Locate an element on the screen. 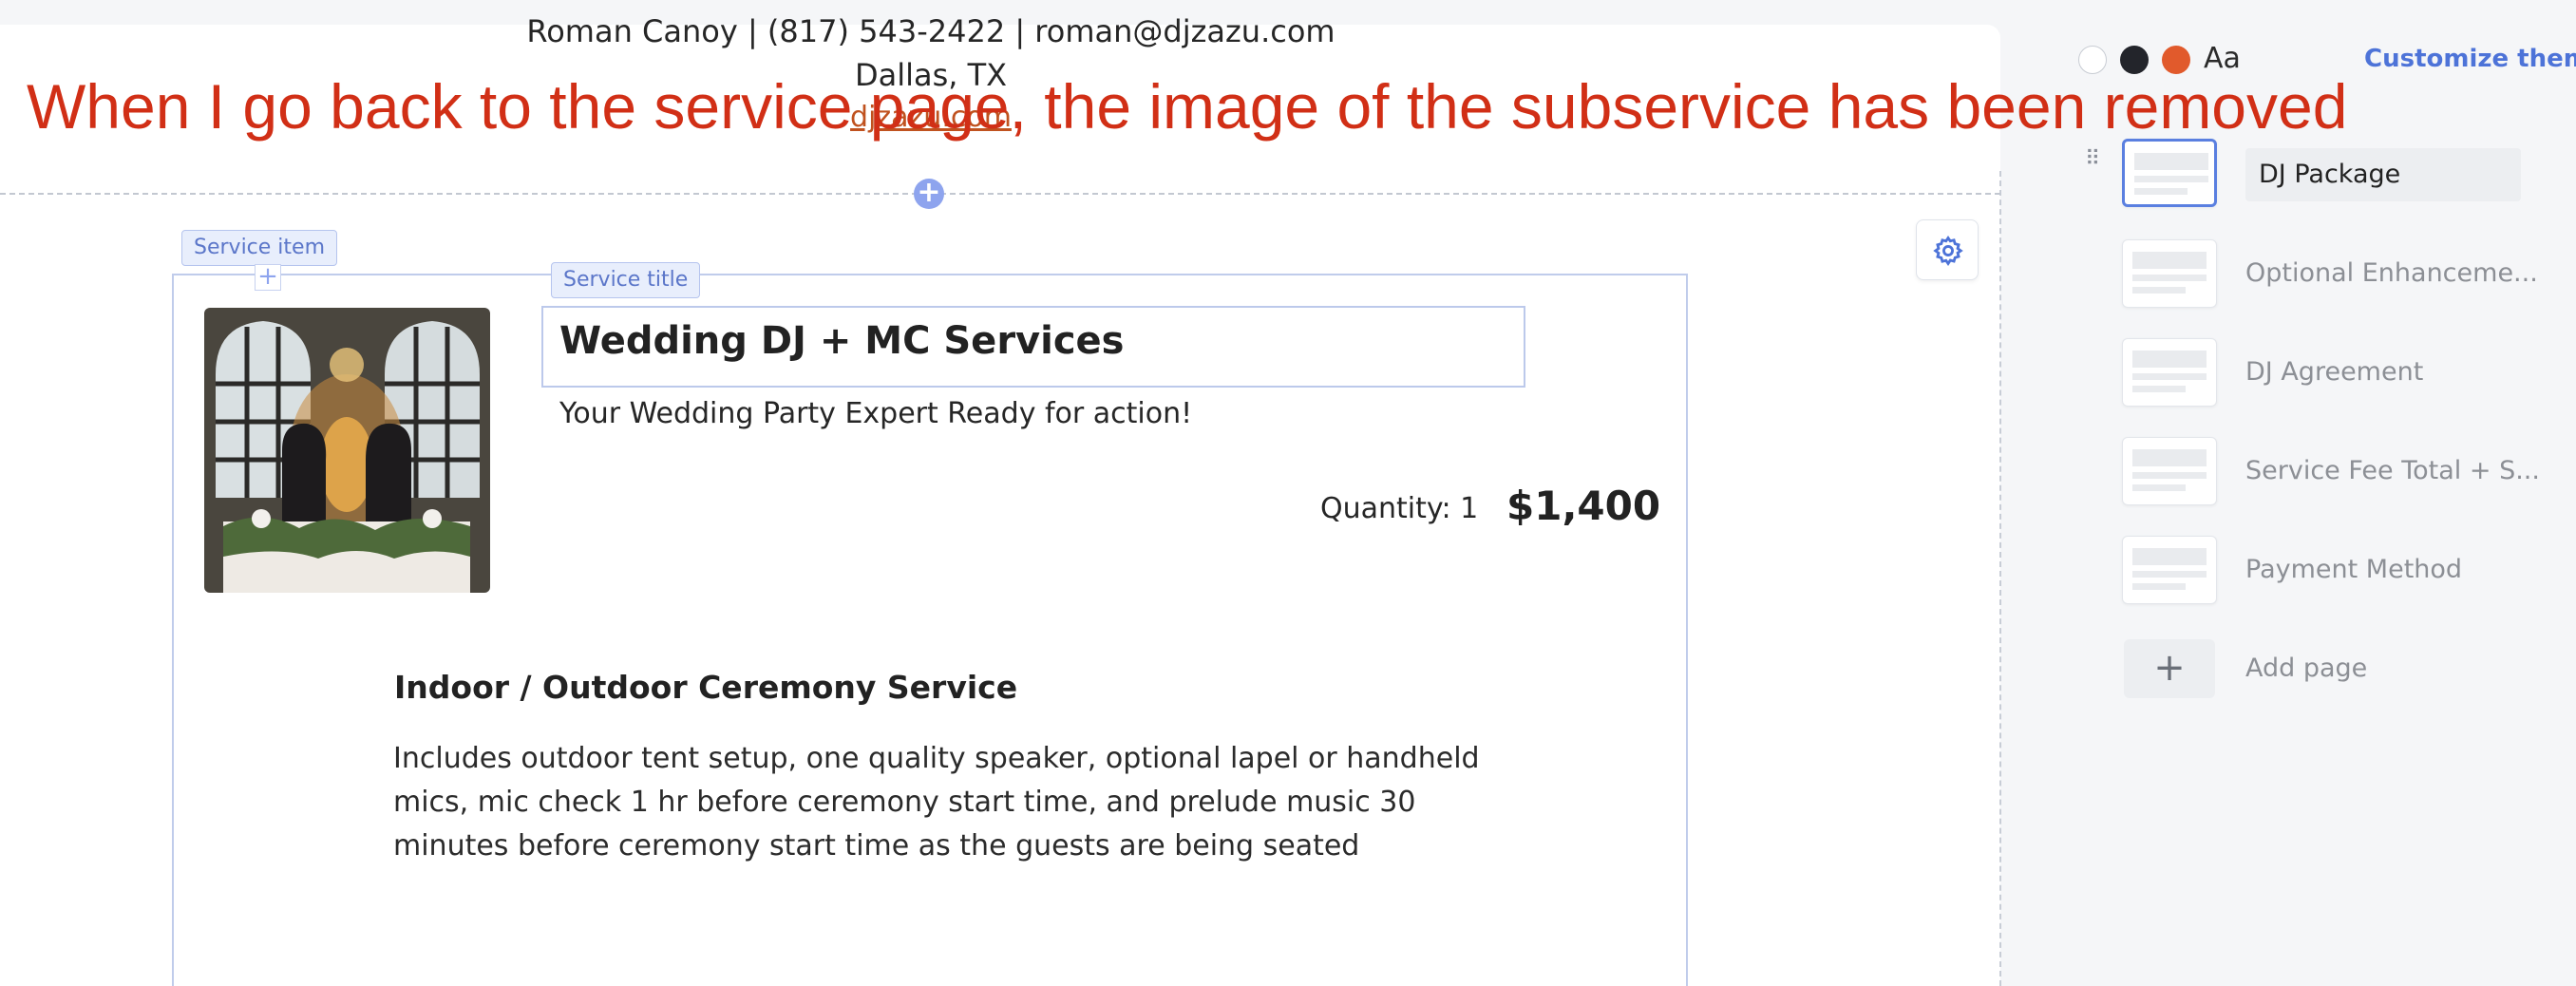 The image size is (2576, 986). gear-icon is located at coordinates (1948, 251).